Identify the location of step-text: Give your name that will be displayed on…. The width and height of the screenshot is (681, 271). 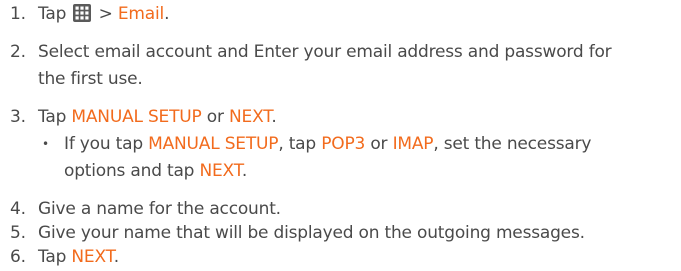
(311, 233).